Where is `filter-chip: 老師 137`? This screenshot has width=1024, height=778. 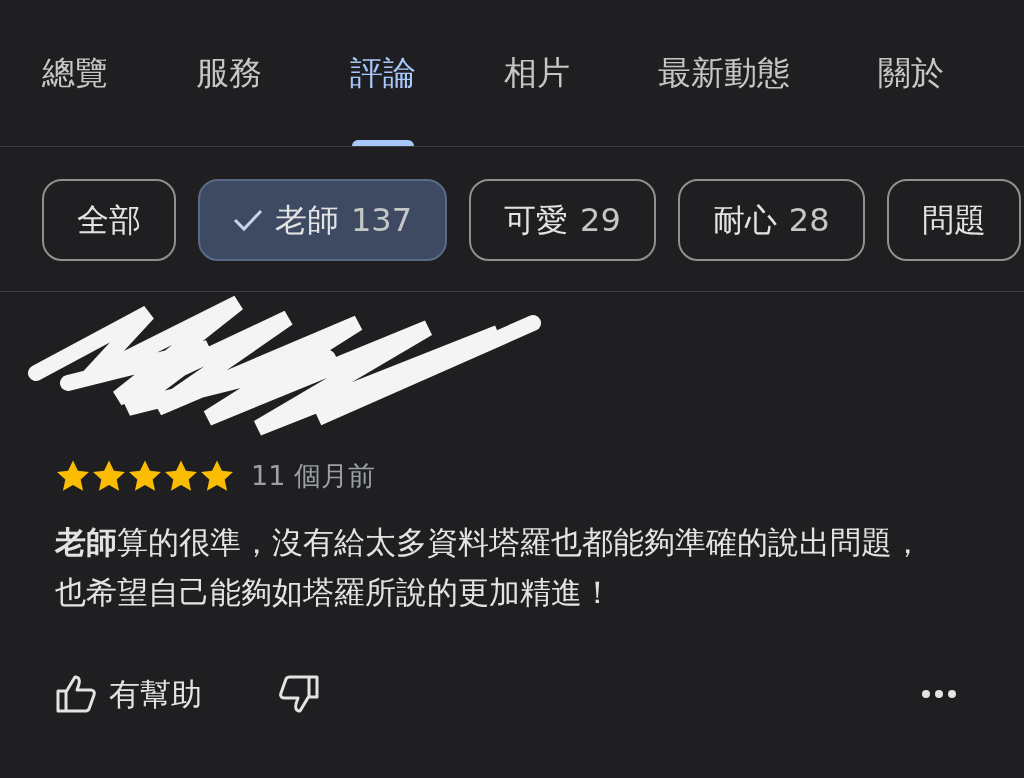
filter-chip: 老師 137 is located at coordinates (323, 220).